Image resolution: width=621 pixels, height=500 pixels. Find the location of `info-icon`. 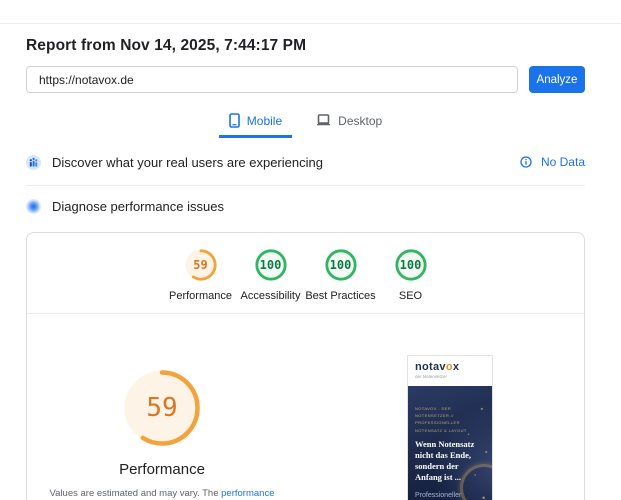

info-icon is located at coordinates (526, 162).